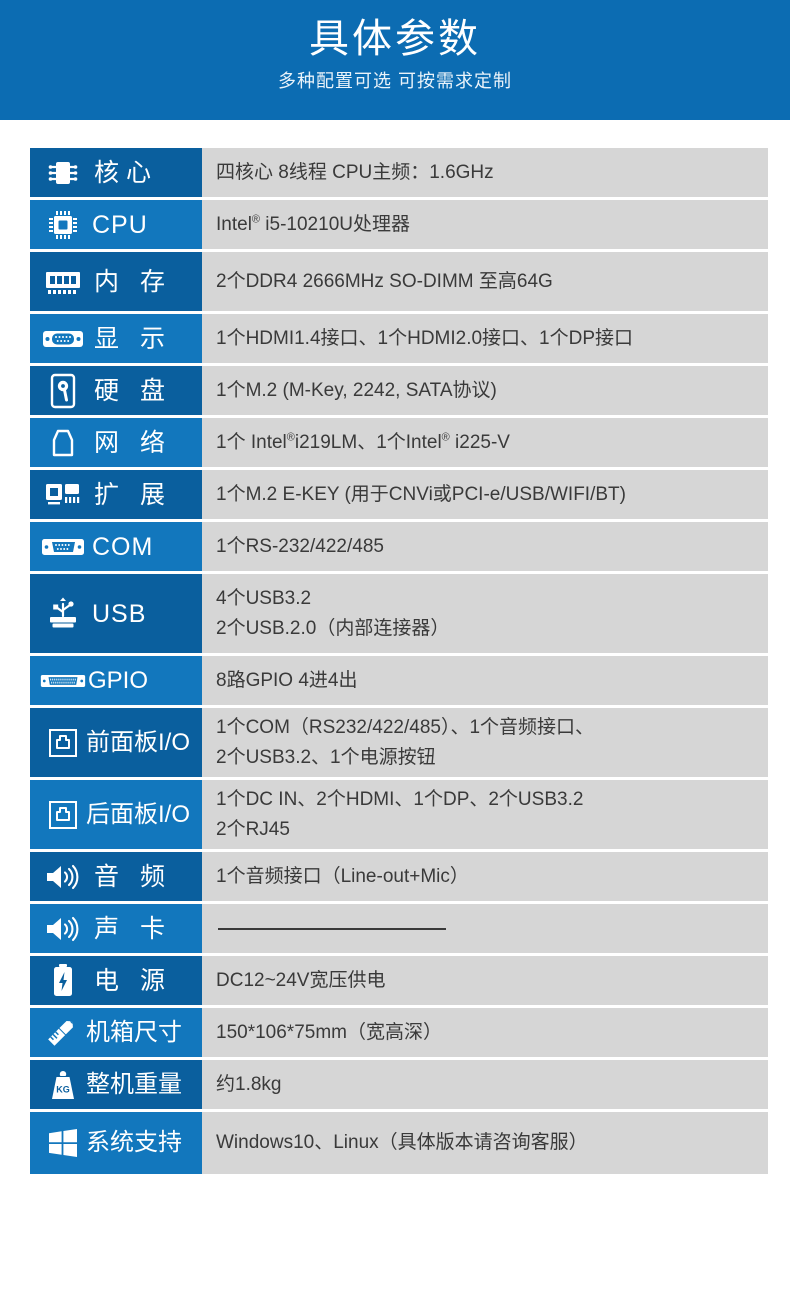 The height and width of the screenshot is (1292, 790). Describe the element at coordinates (485, 613) in the screenshot. I see `spec-value-cell: 4个USB3.2 2个USB.2.0（内部连接器）` at that location.